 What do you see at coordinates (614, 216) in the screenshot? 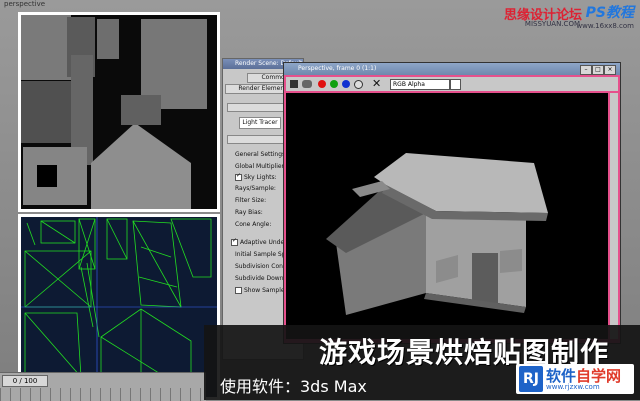
I see `vertical-scrollbar` at bounding box center [614, 216].